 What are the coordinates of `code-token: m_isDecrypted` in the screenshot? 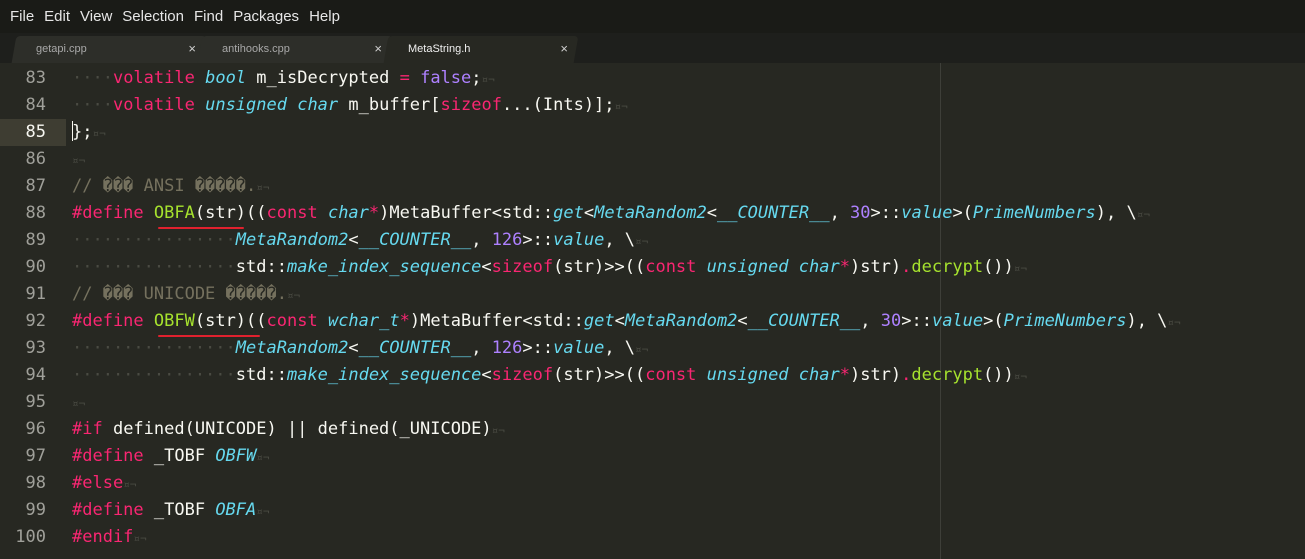 It's located at (323, 78).